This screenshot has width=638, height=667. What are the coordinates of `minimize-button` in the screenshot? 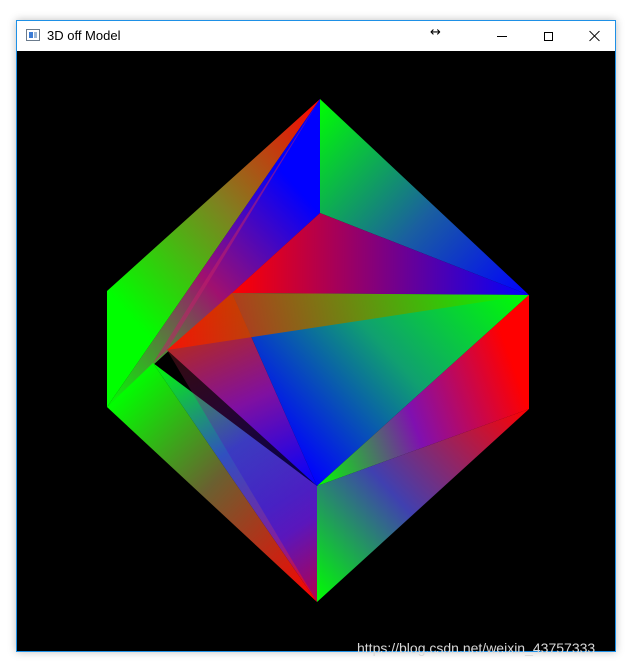 It's located at (502, 36).